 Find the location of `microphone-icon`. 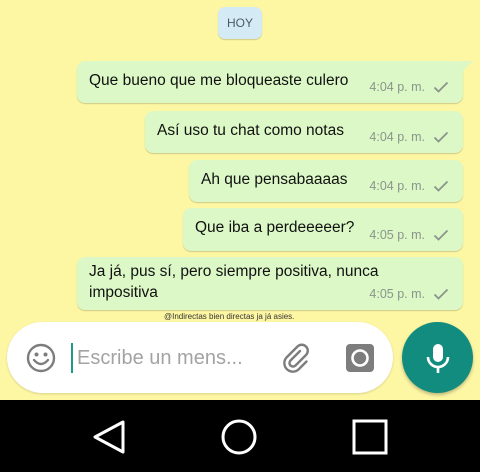

microphone-icon is located at coordinates (437, 358).